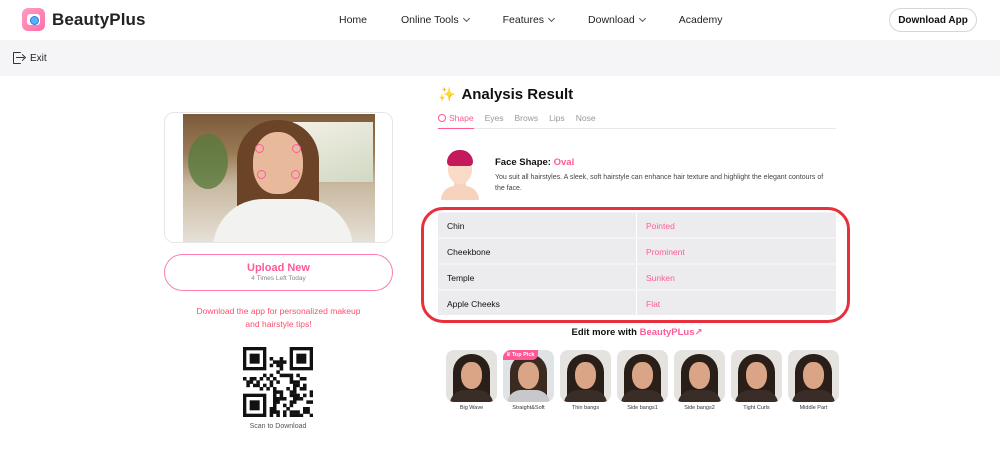 This screenshot has width=1000, height=470. What do you see at coordinates (933, 20) in the screenshot?
I see `download-app-button: Download App` at bounding box center [933, 20].